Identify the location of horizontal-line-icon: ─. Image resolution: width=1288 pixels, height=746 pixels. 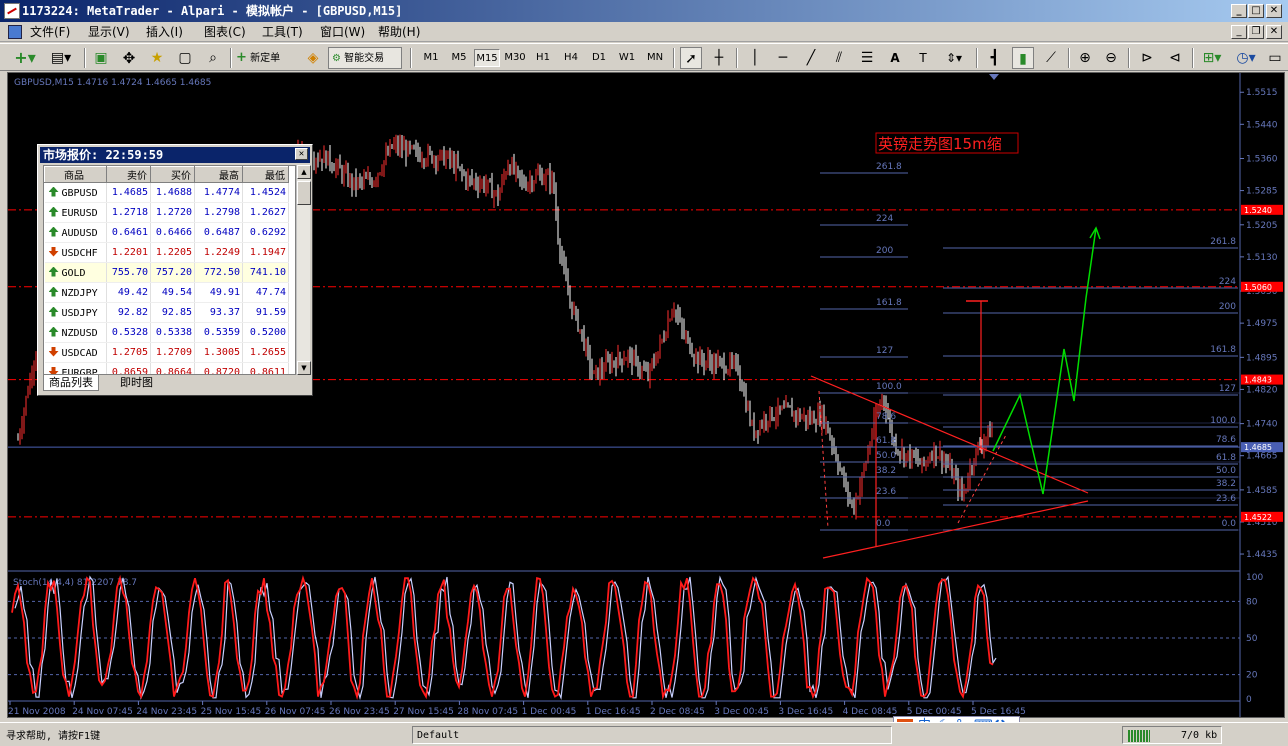
(783, 58).